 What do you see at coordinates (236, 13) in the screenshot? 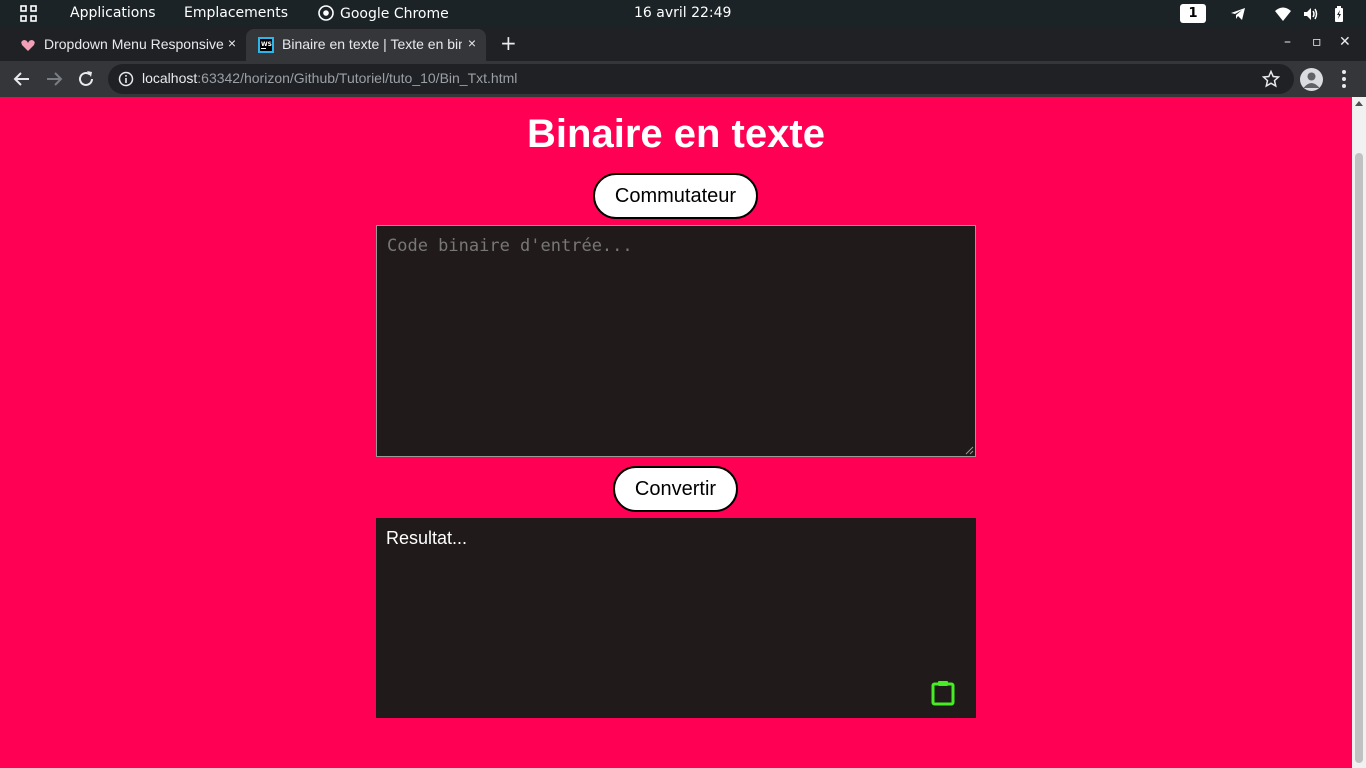
I see `places-menu: Emplacements` at bounding box center [236, 13].